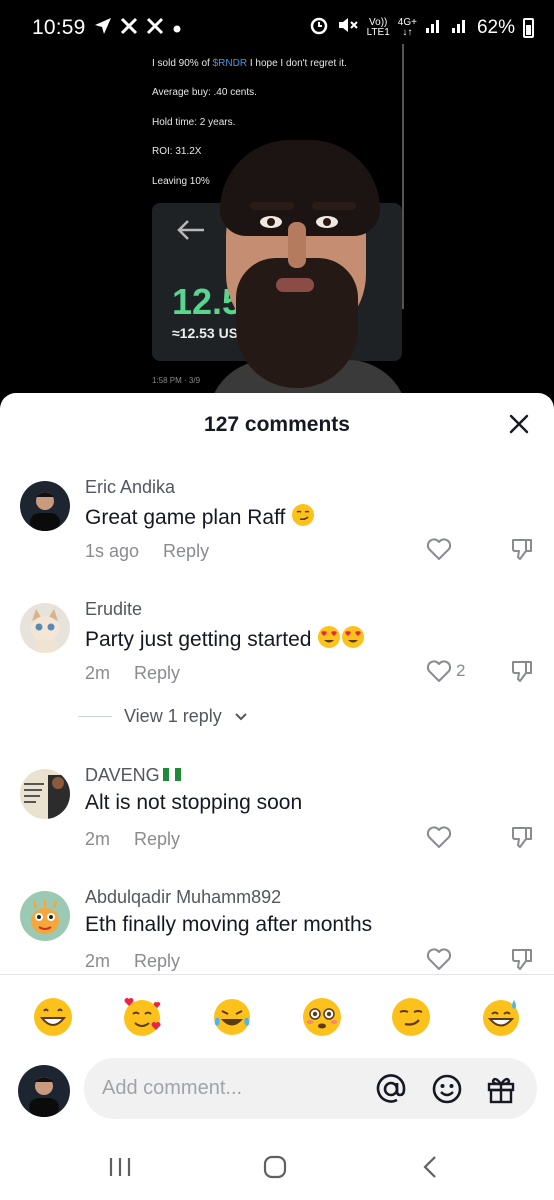  Describe the element at coordinates (447, 1089) in the screenshot. I see `emoji-picker-button` at that location.